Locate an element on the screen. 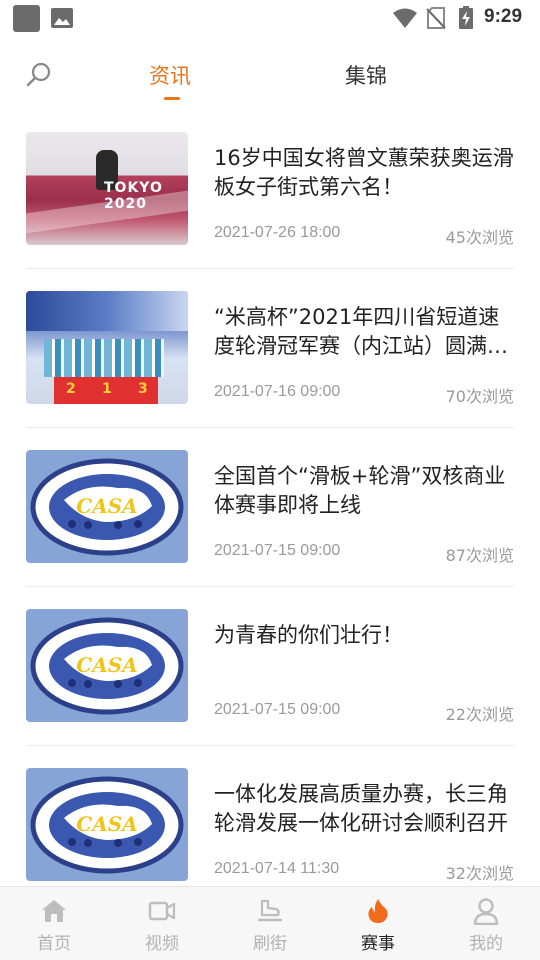 The height and width of the screenshot is (960, 540). search-icon is located at coordinates (39, 75).